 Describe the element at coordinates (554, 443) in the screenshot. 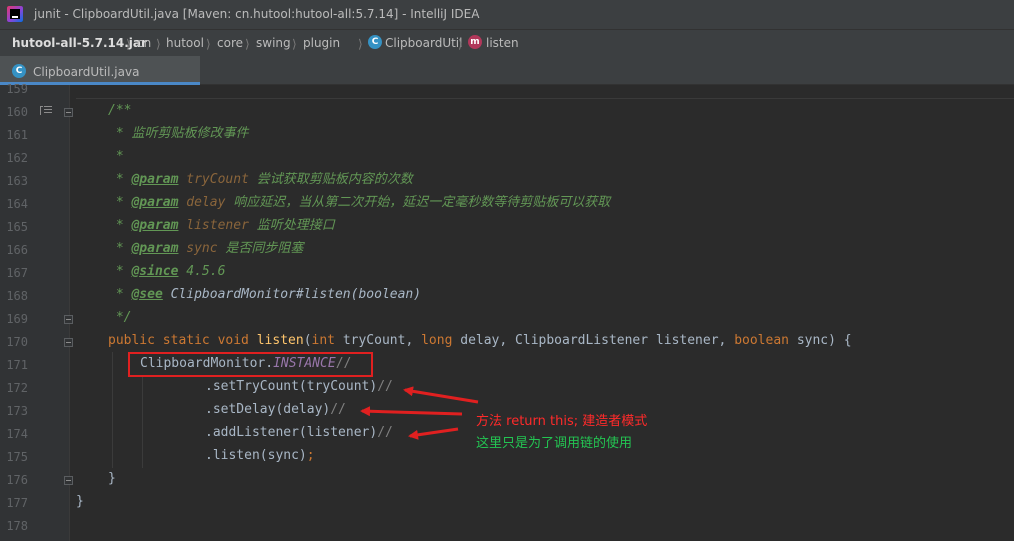

I see `annotation-note-chain: 这里只是为了调用链的使用` at that location.